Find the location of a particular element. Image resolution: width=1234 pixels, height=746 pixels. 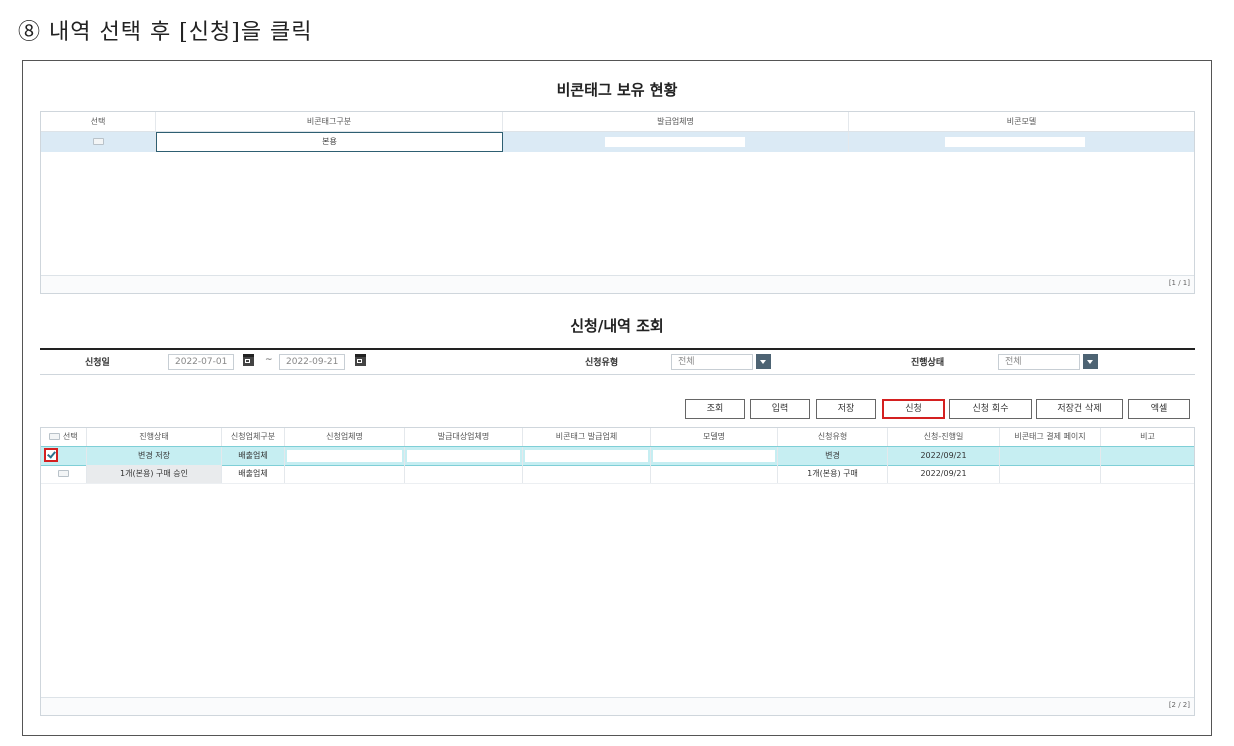

apply-button: 신청 is located at coordinates (913, 409).